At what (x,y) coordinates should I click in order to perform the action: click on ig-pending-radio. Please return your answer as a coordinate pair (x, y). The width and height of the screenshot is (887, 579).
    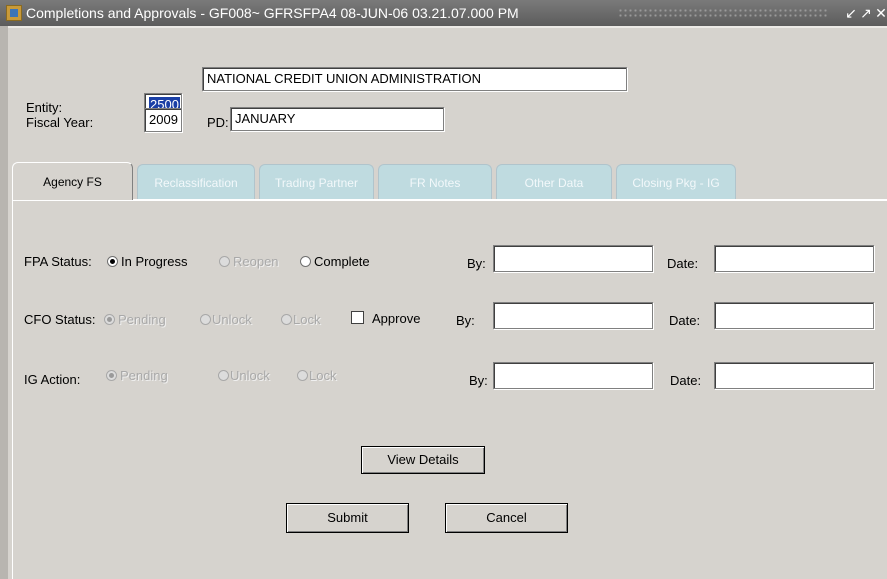
    Looking at the image, I should click on (111, 375).